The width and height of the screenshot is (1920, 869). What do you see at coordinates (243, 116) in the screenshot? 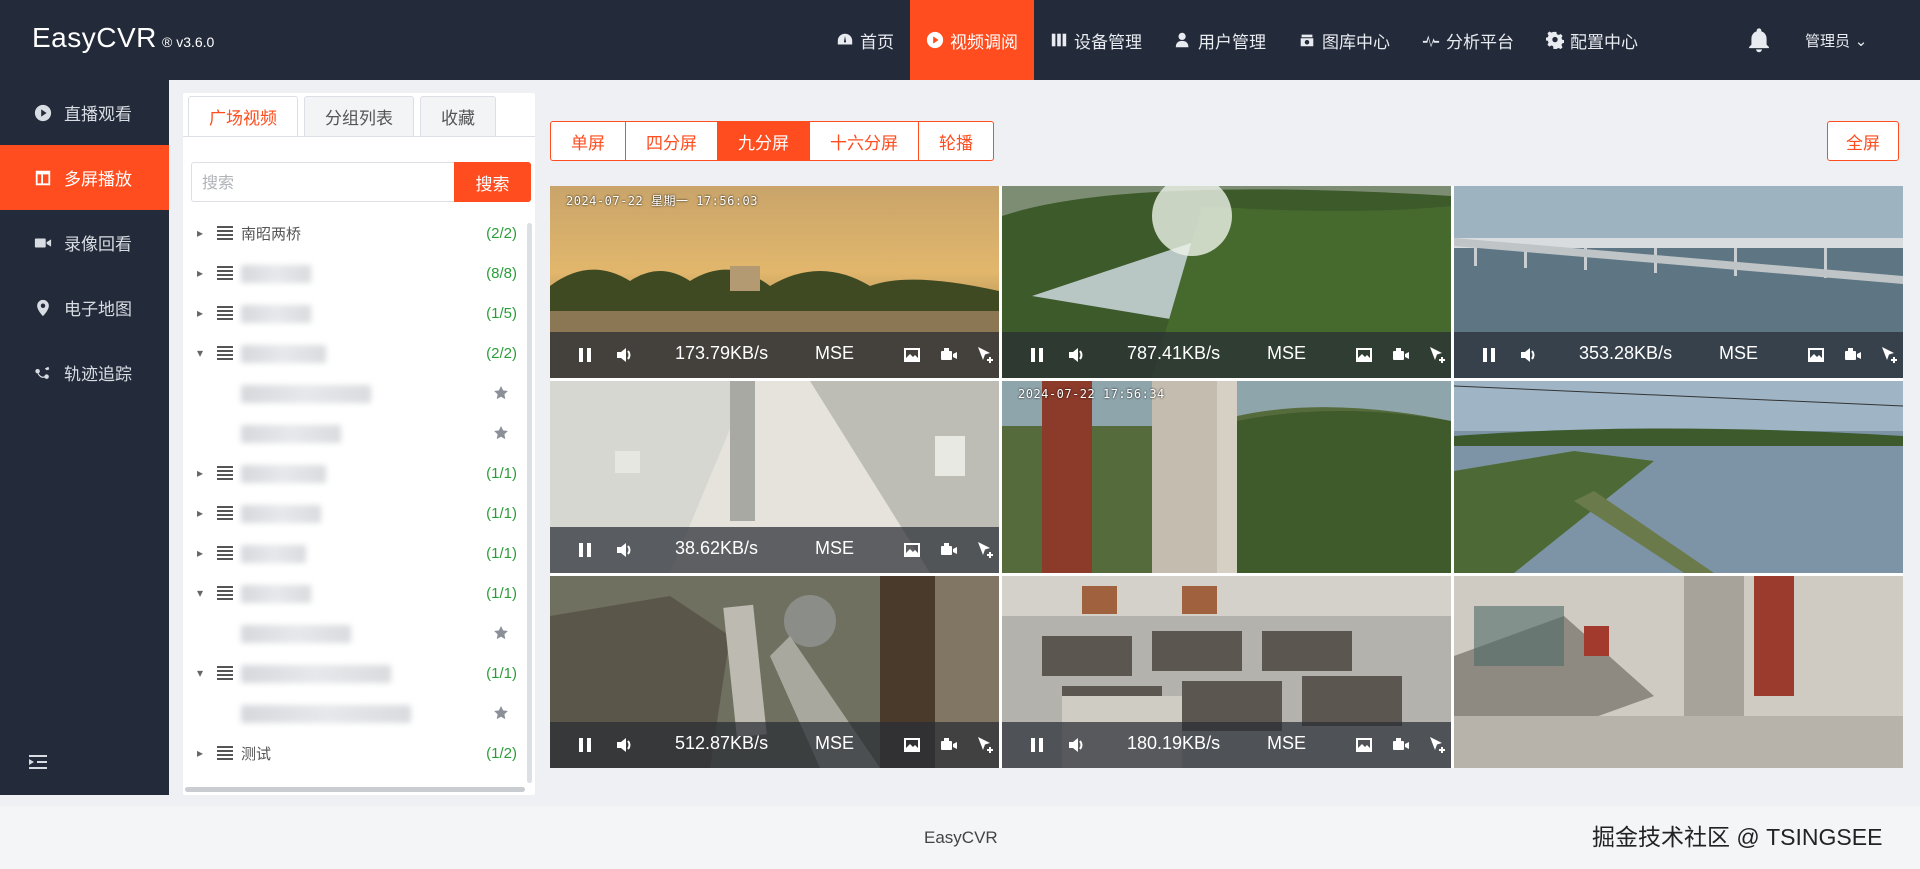
I see `tab-plaza-video: 广场视频` at bounding box center [243, 116].